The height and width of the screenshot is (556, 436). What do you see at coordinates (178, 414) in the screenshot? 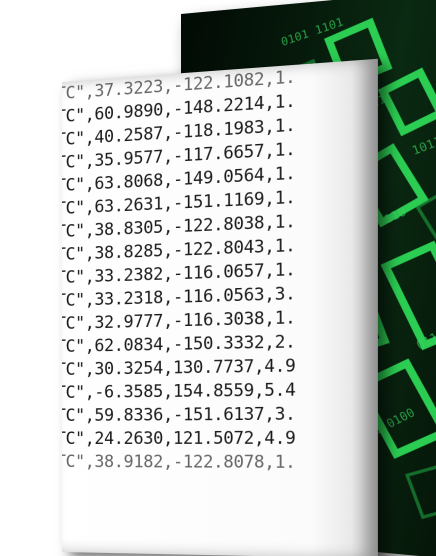
I see `data-line: TC",59.8336,-151.6137,3.` at bounding box center [178, 414].